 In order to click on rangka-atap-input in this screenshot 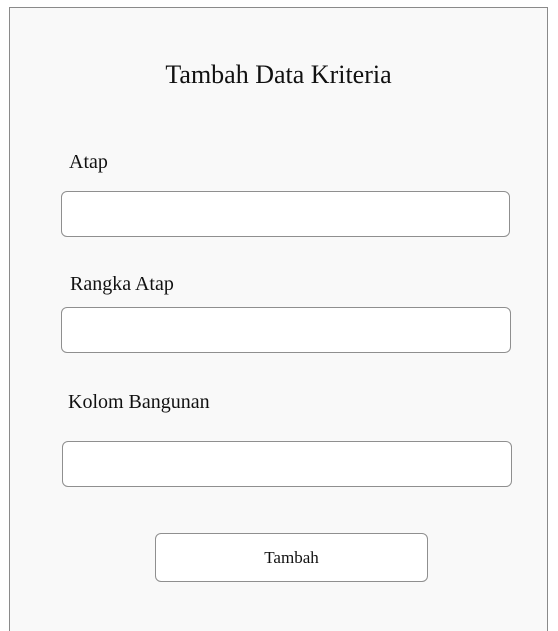, I will do `click(286, 330)`.